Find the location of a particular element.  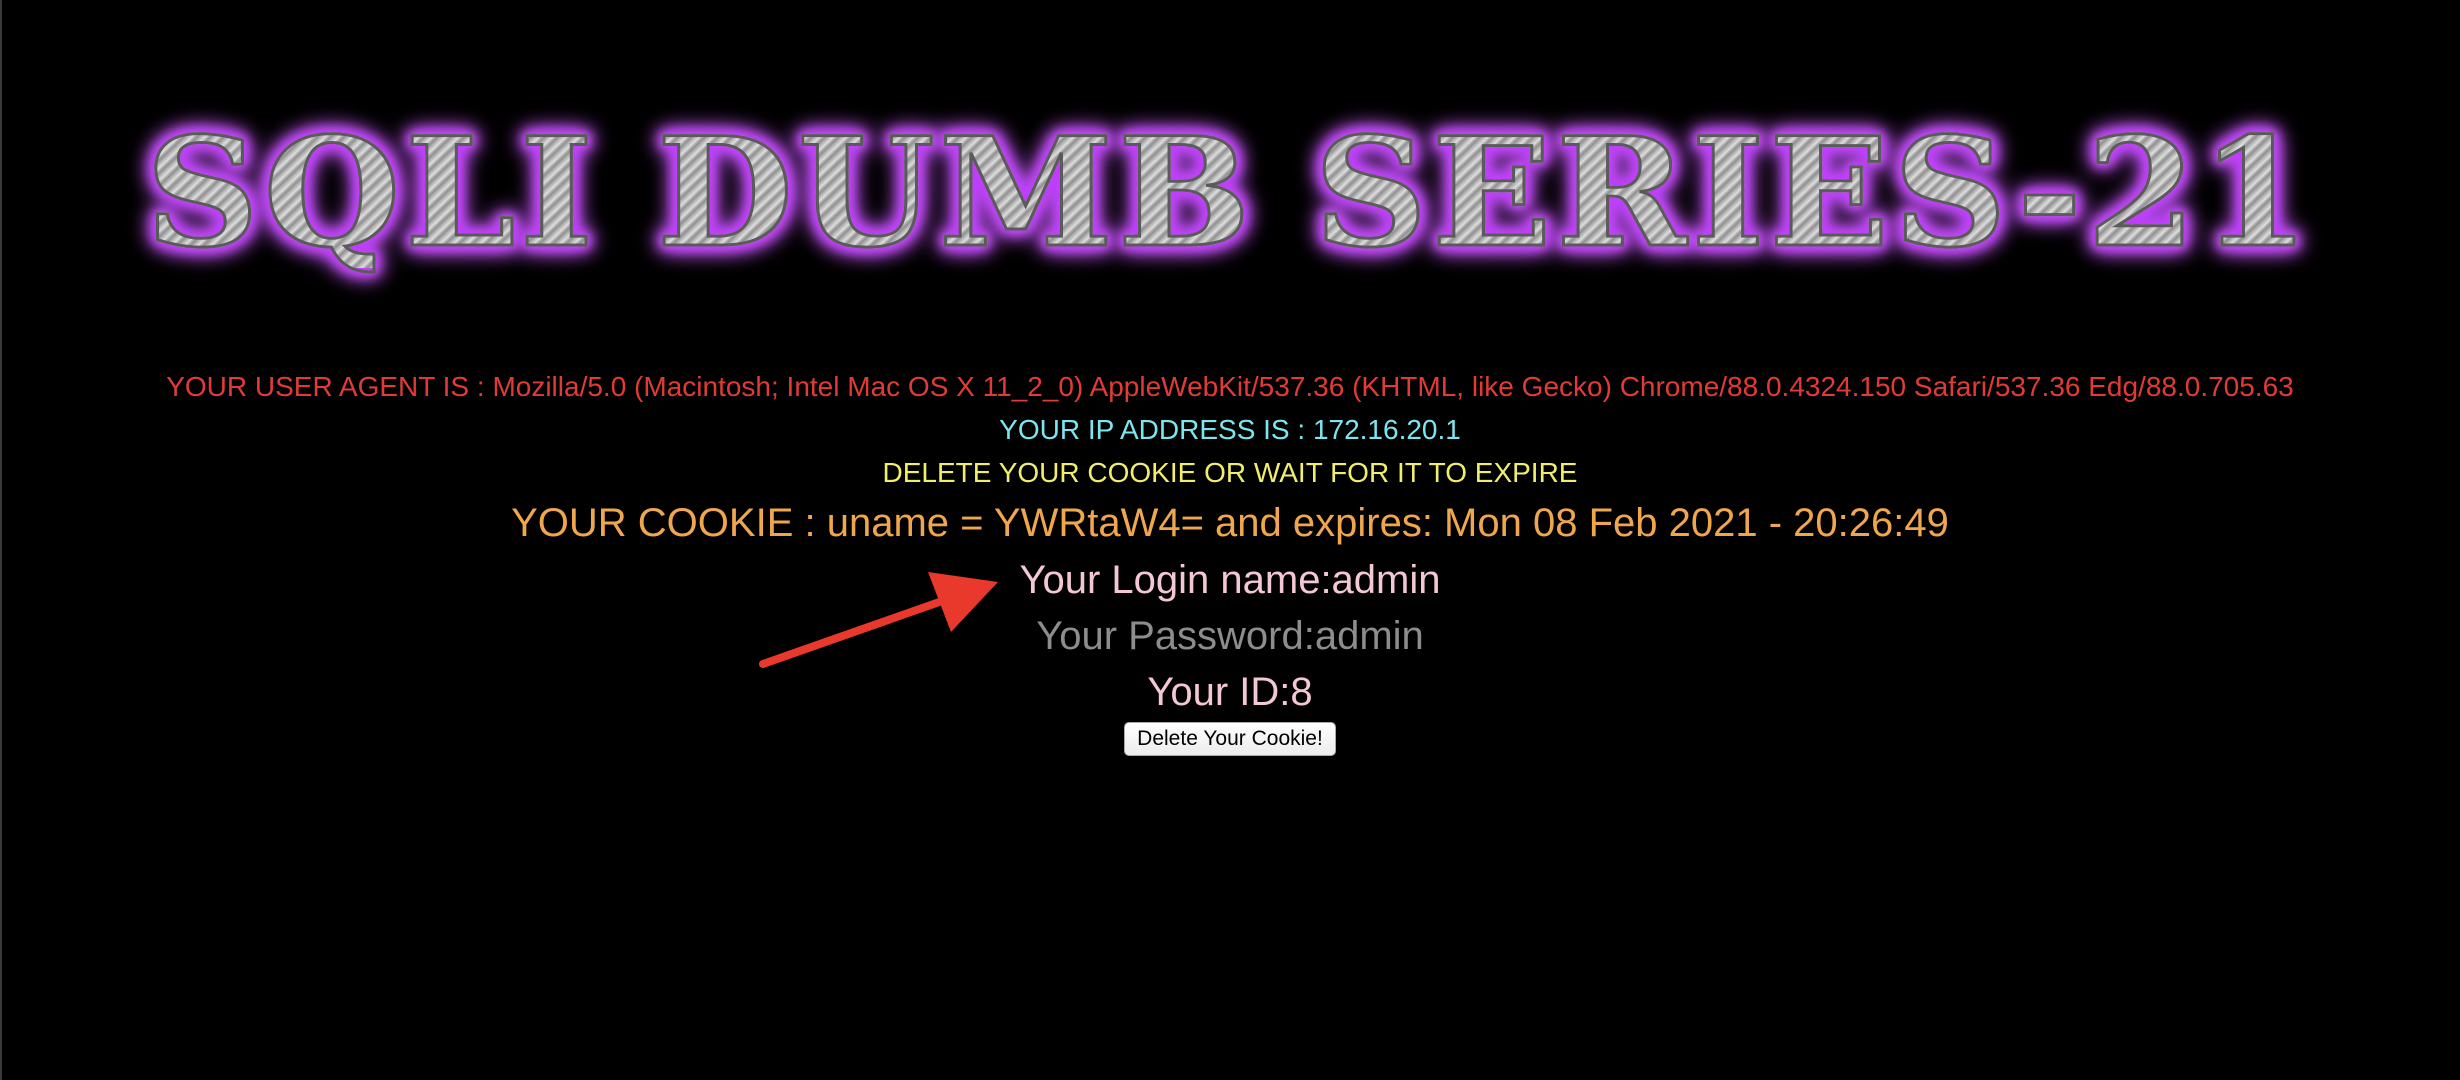

delete-cookie-button: Delete Your Cookie! is located at coordinates (1230, 739).